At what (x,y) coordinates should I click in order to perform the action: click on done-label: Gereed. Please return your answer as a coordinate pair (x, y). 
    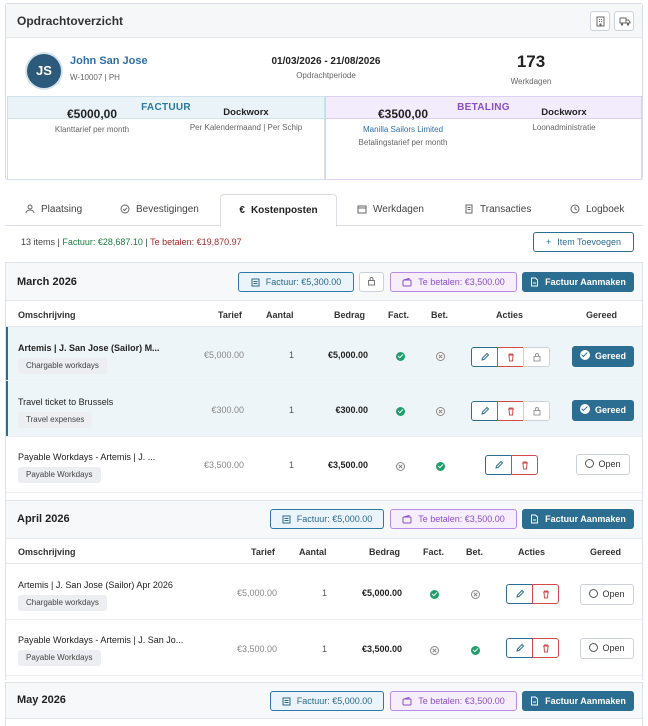
    Looking at the image, I should click on (610, 410).